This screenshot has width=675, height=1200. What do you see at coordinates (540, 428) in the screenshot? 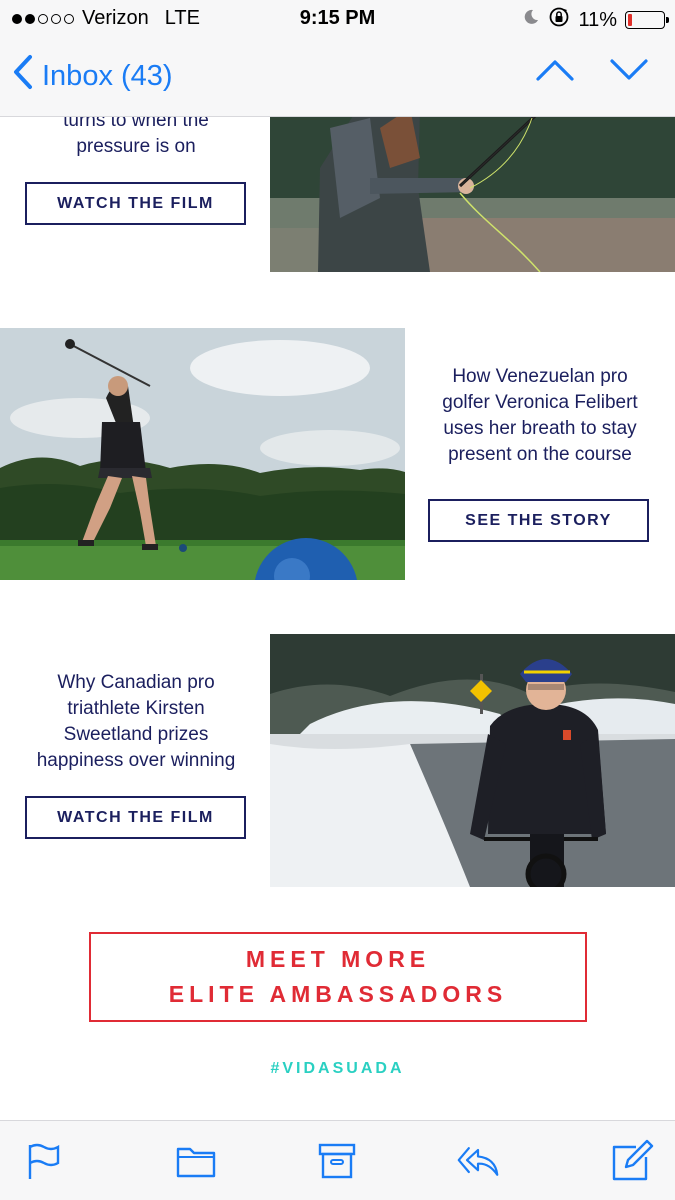
I see `blurb-line: uses her breath to stay` at bounding box center [540, 428].